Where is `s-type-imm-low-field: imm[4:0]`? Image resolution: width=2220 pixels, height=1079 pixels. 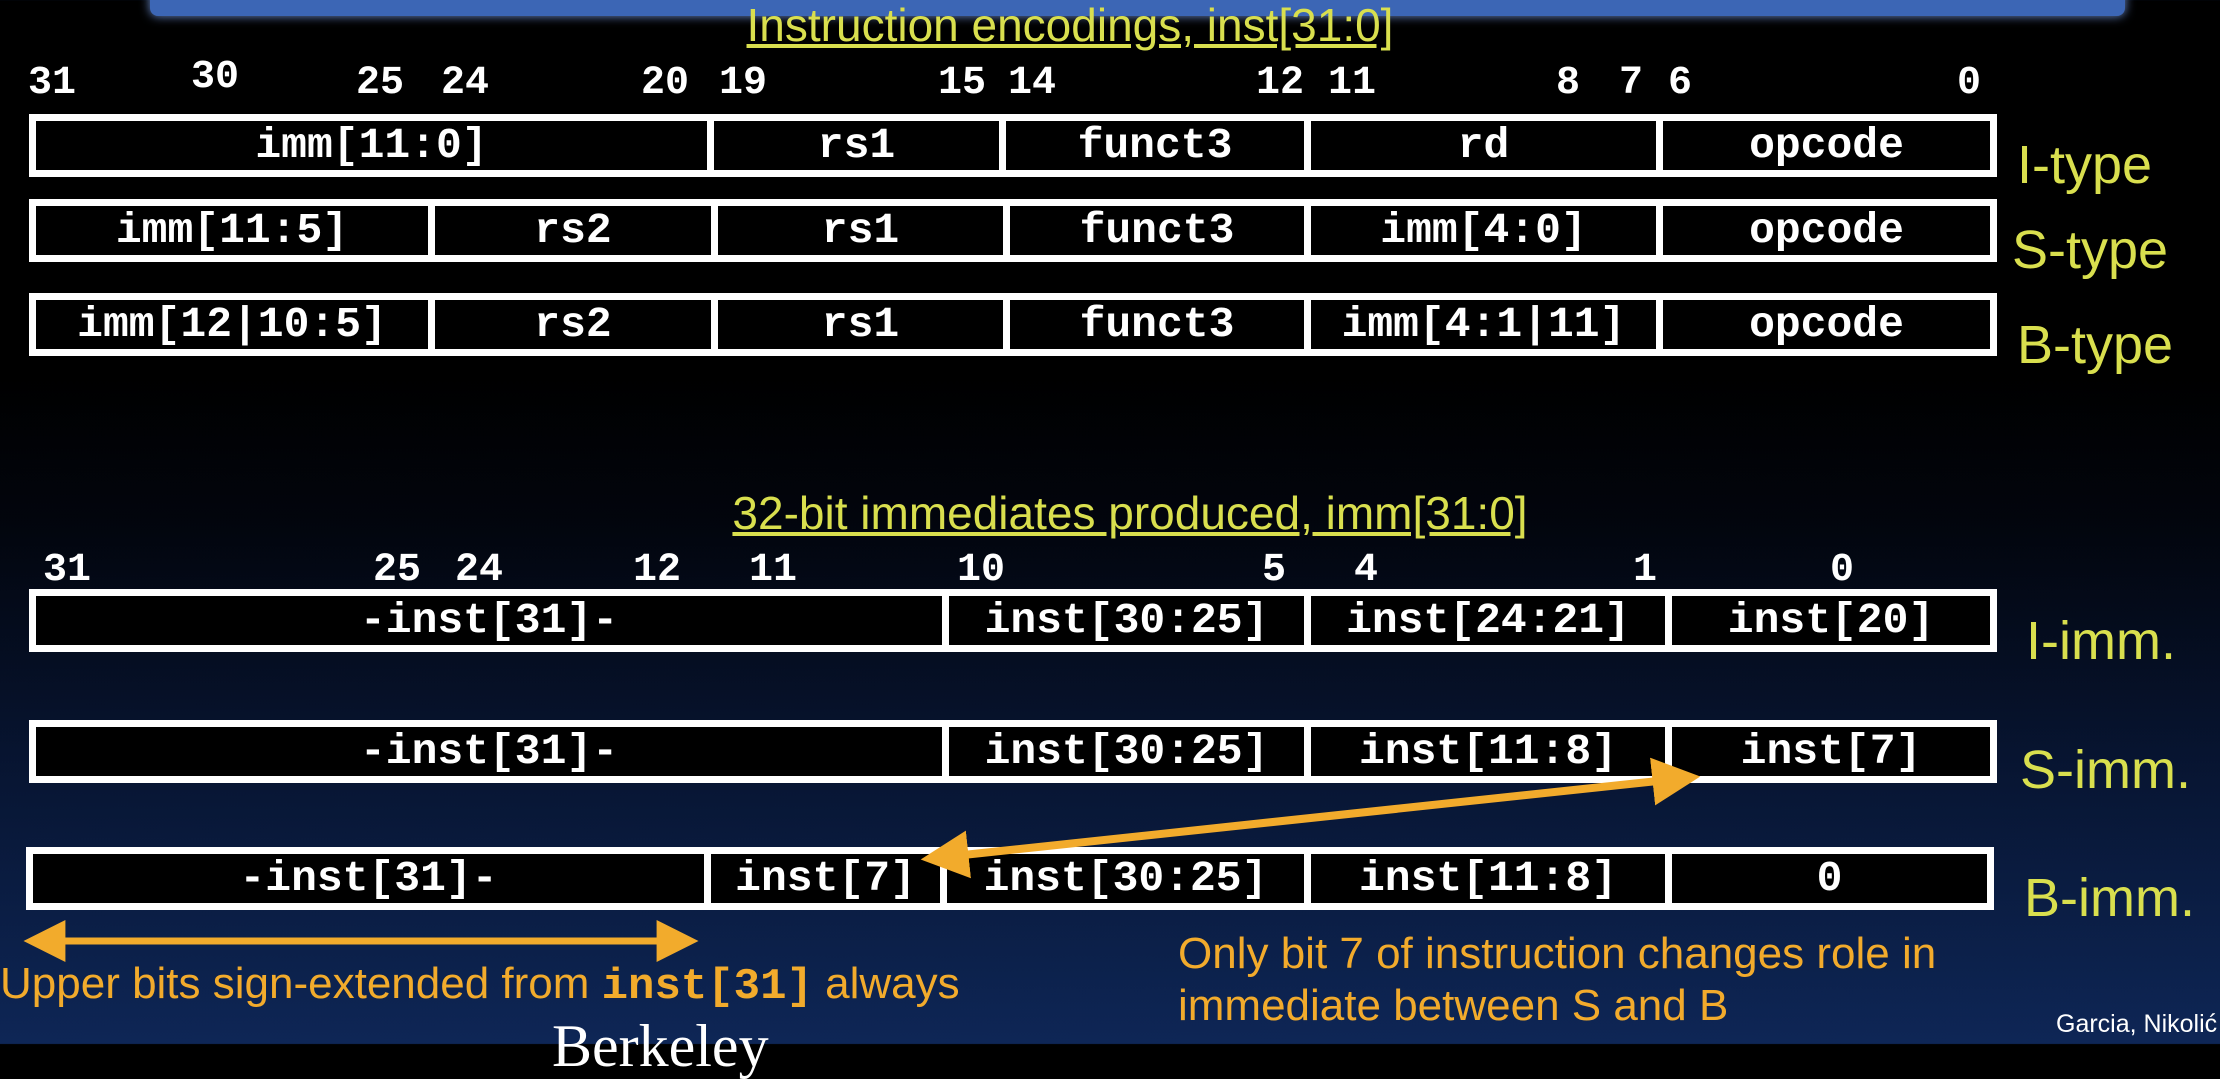 s-type-imm-low-field: imm[4:0] is located at coordinates (1483, 230).